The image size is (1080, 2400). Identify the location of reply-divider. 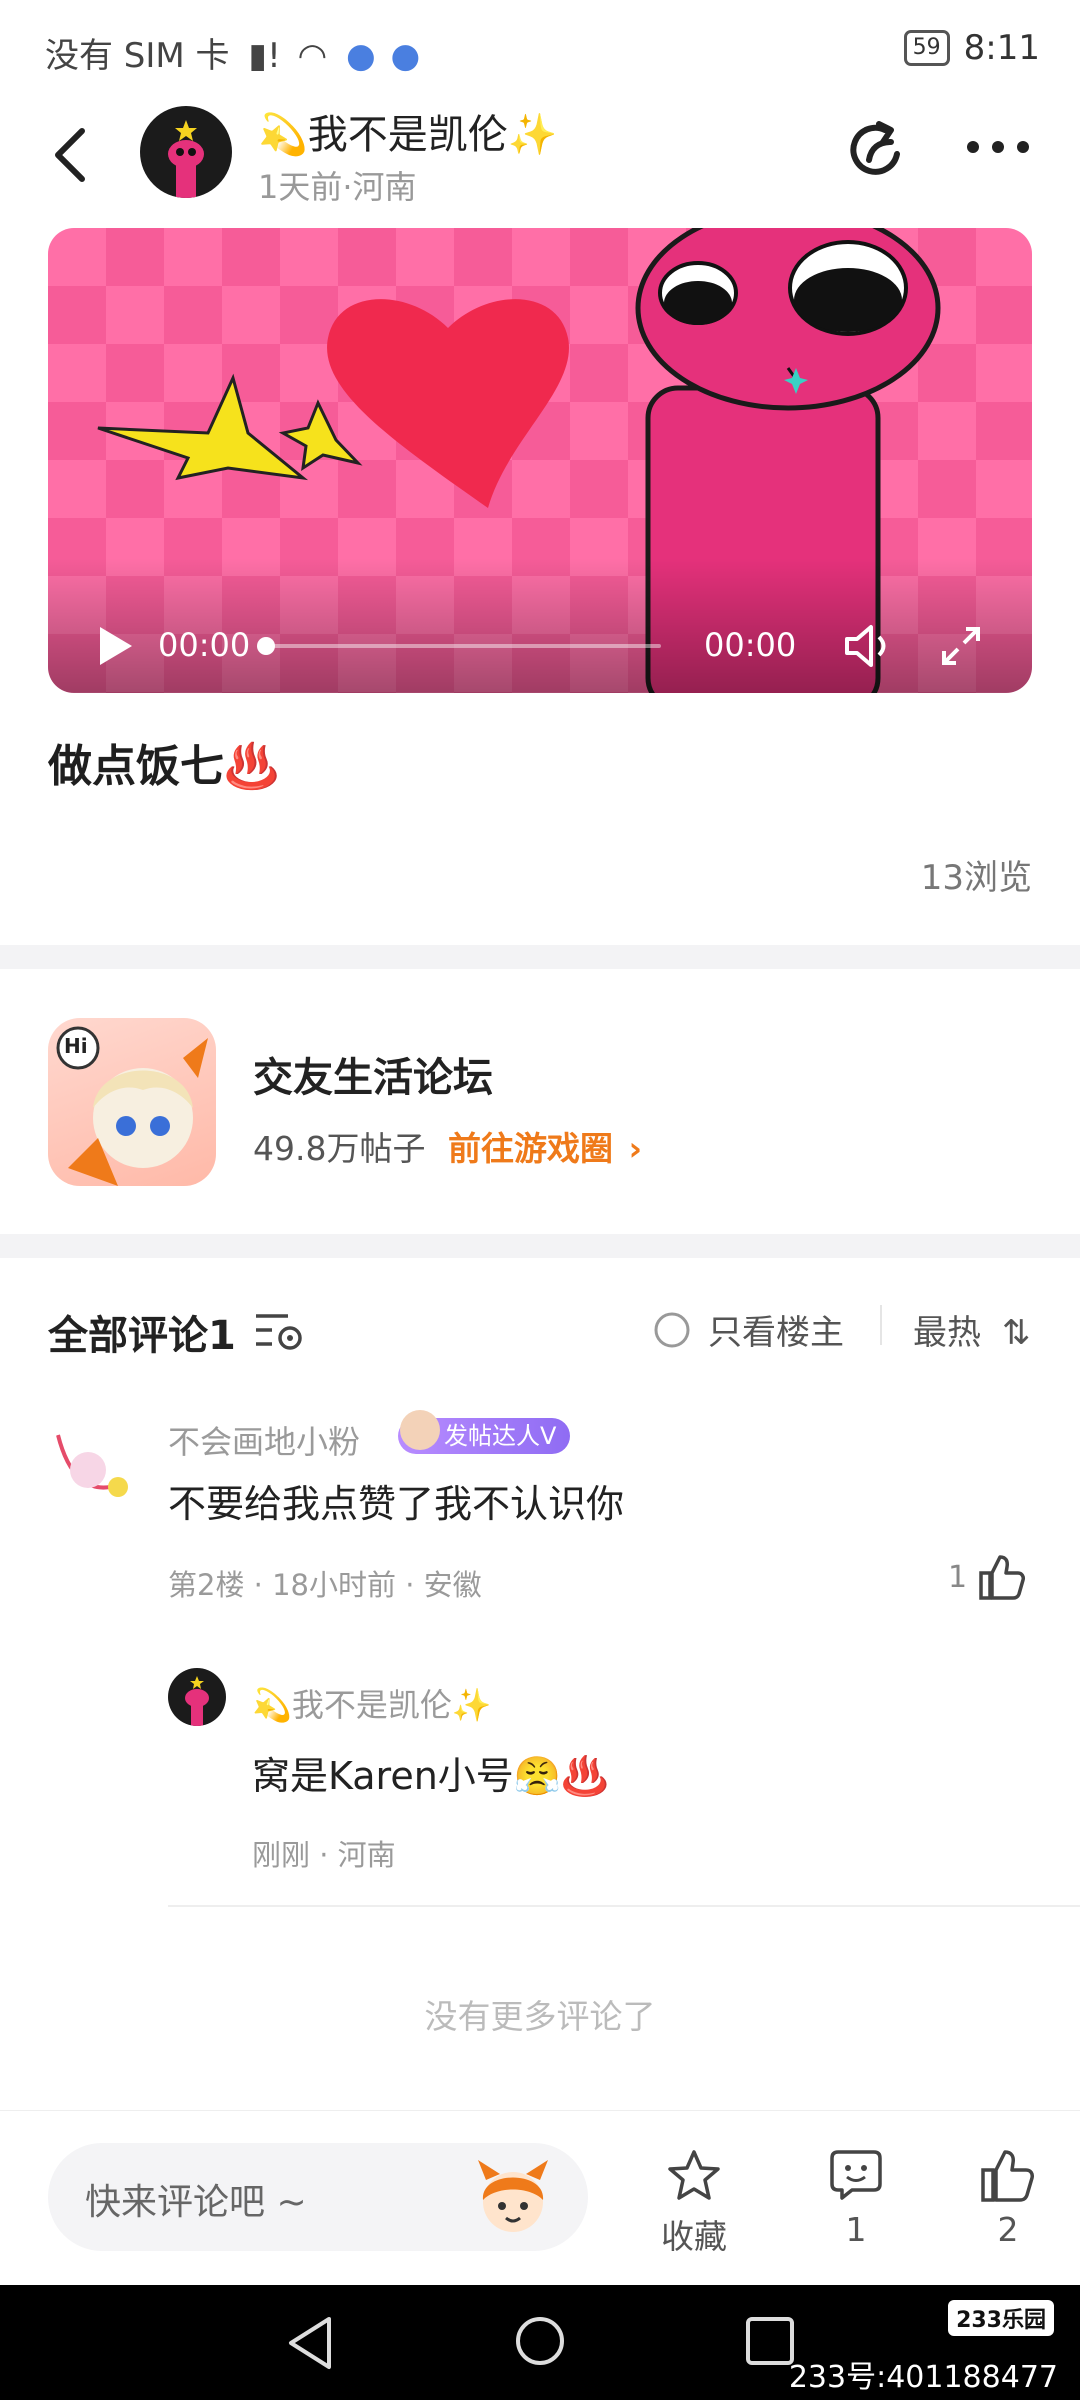
(624, 1906).